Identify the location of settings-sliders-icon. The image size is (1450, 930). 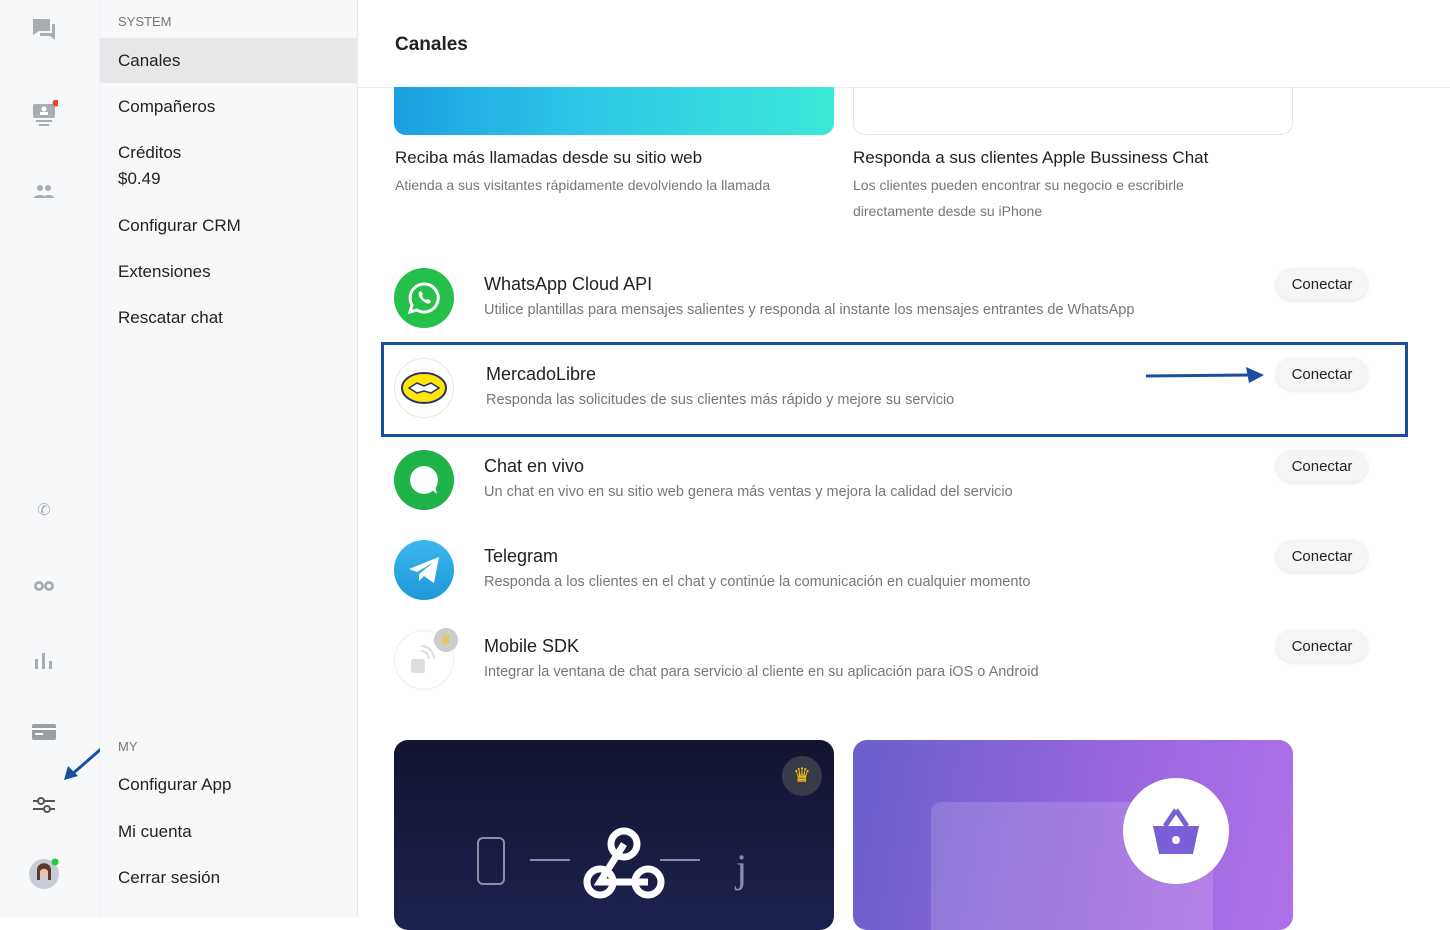
(44, 805).